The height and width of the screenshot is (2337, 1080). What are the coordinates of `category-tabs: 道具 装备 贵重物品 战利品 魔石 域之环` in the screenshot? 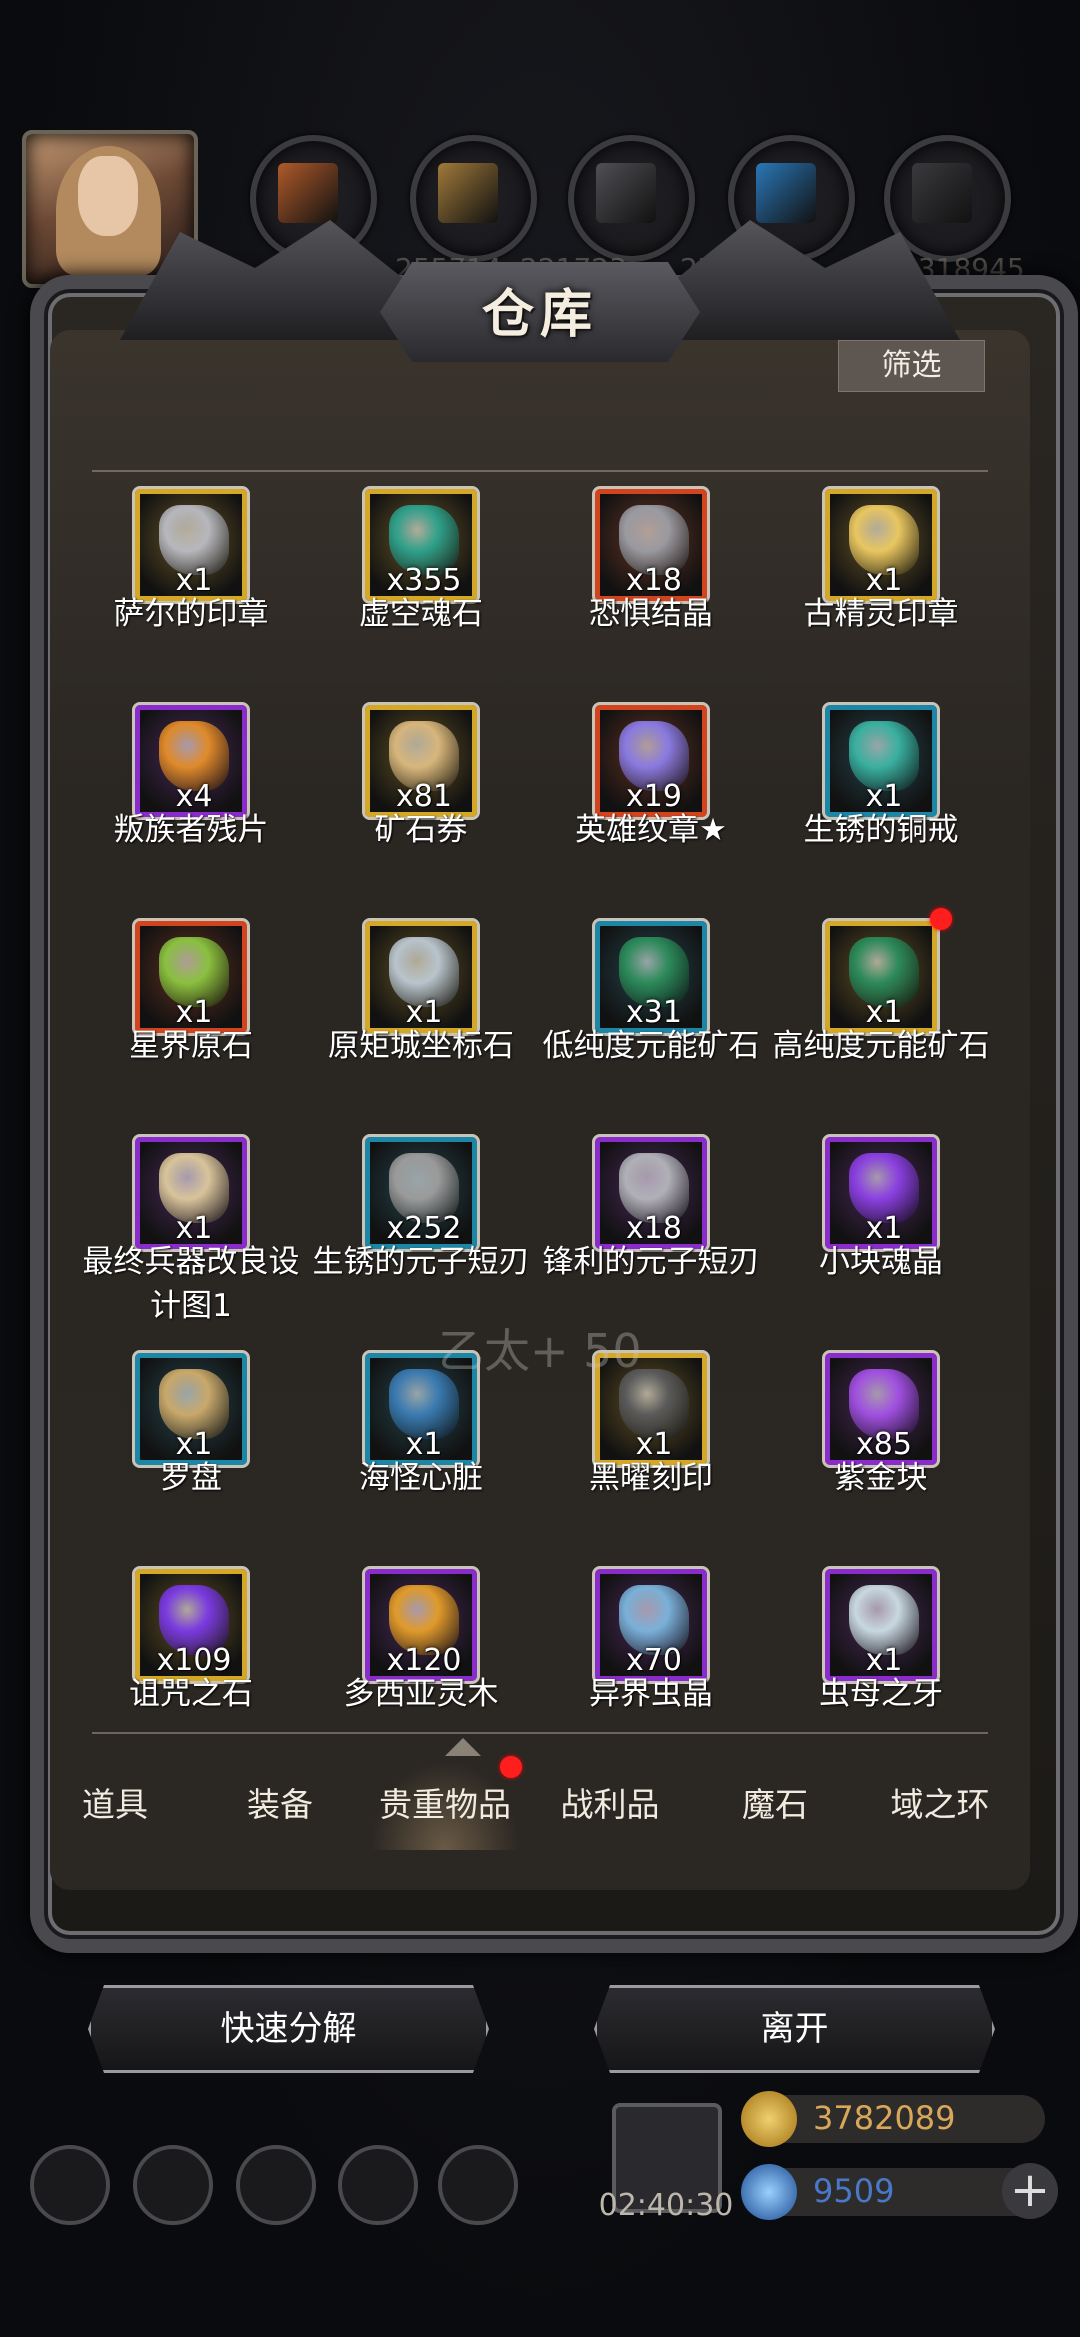 It's located at (540, 1803).